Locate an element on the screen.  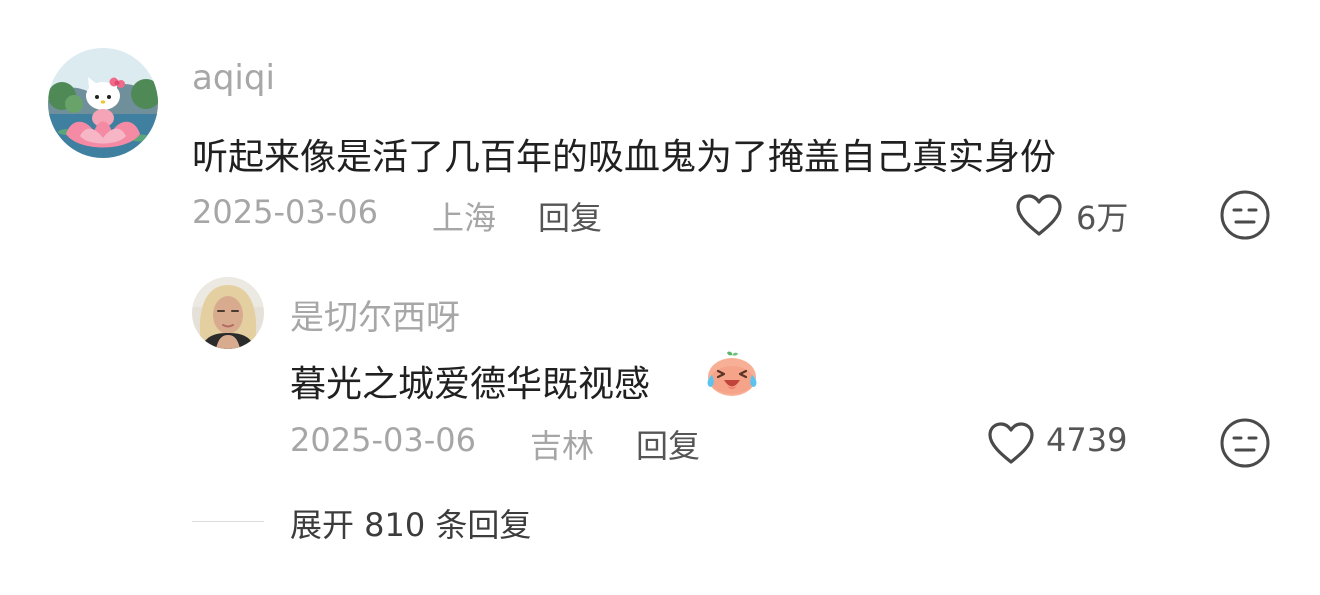
reply-like-count: 4739 is located at coordinates (1087, 440).